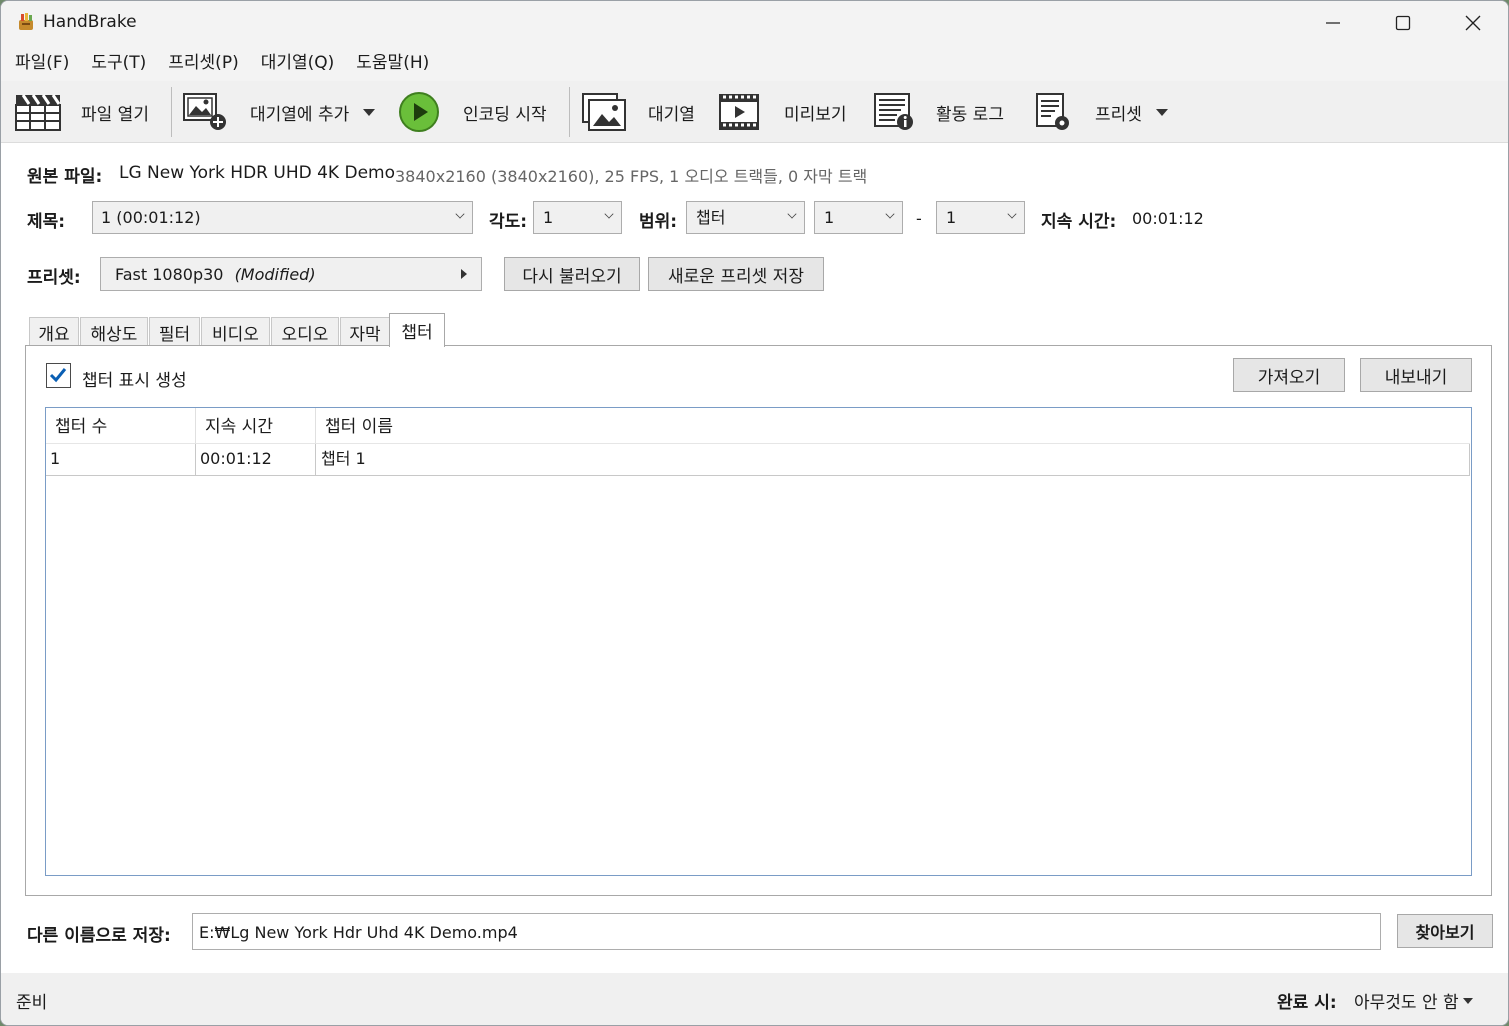  I want to click on handbrake-logo-icon, so click(26, 21).